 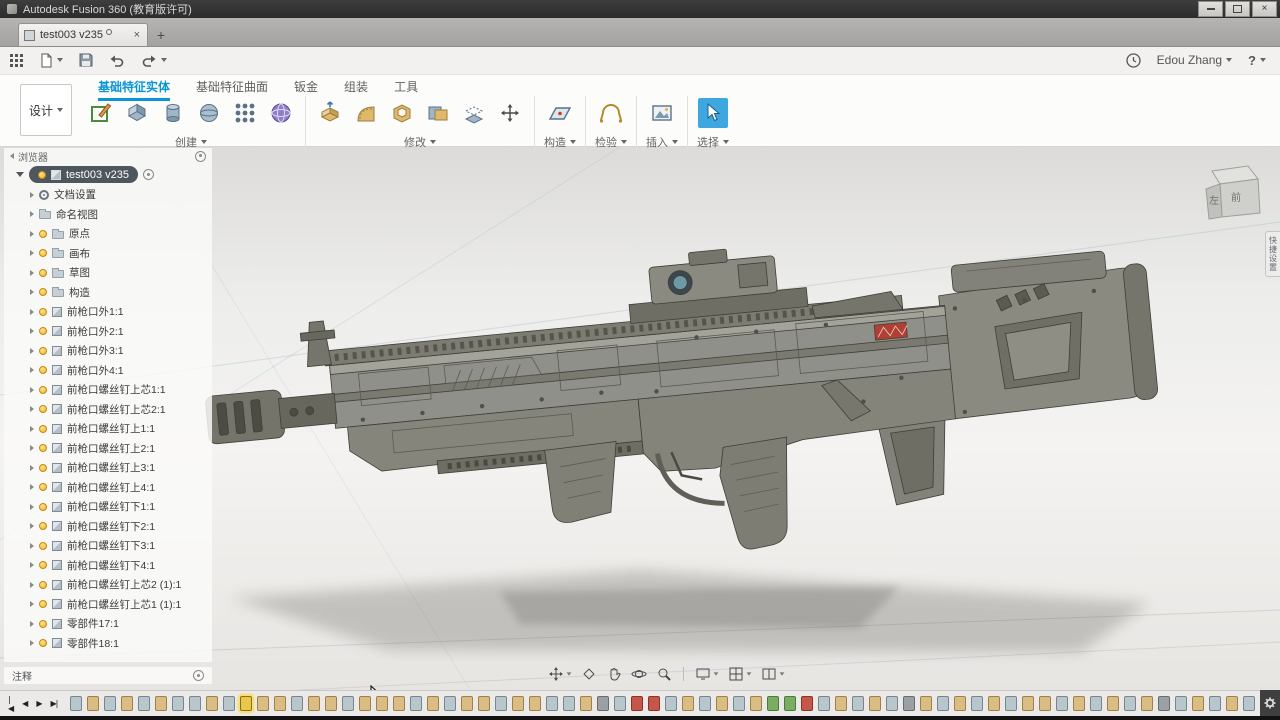 I want to click on activate-component-icon, so click(x=148, y=174).